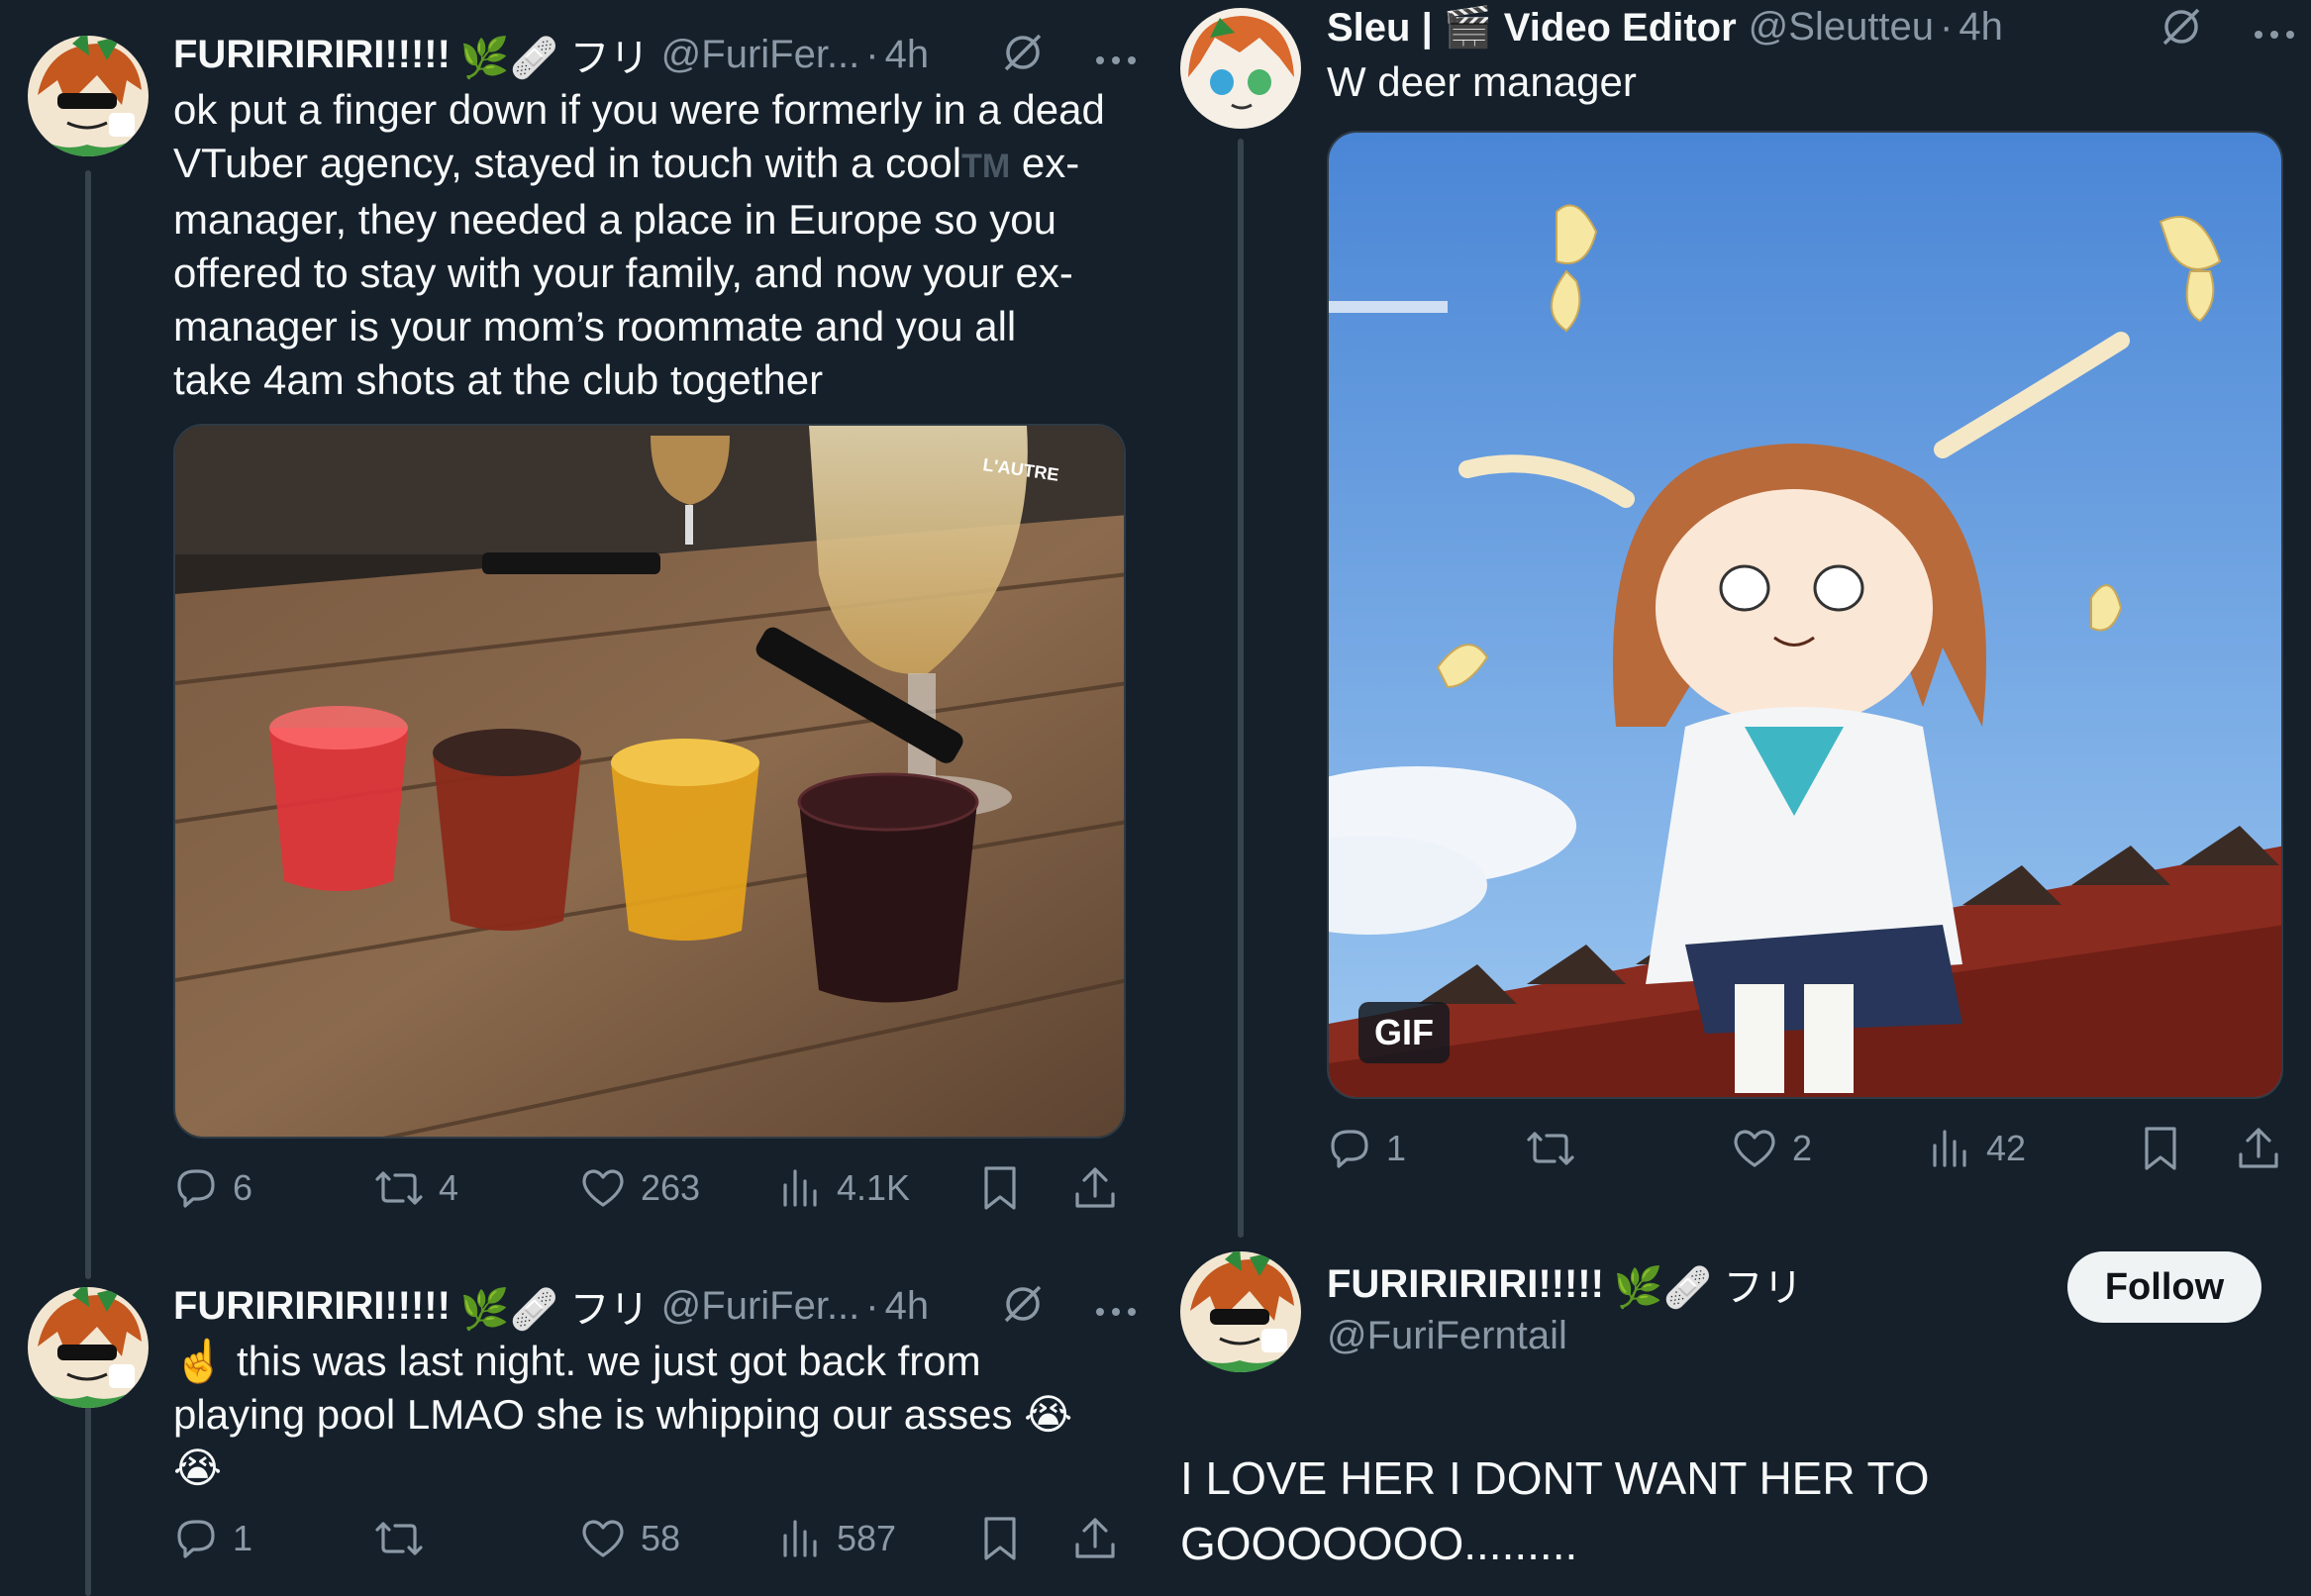  What do you see at coordinates (661, 1538) in the screenshot?
I see `like-count: 58` at bounding box center [661, 1538].